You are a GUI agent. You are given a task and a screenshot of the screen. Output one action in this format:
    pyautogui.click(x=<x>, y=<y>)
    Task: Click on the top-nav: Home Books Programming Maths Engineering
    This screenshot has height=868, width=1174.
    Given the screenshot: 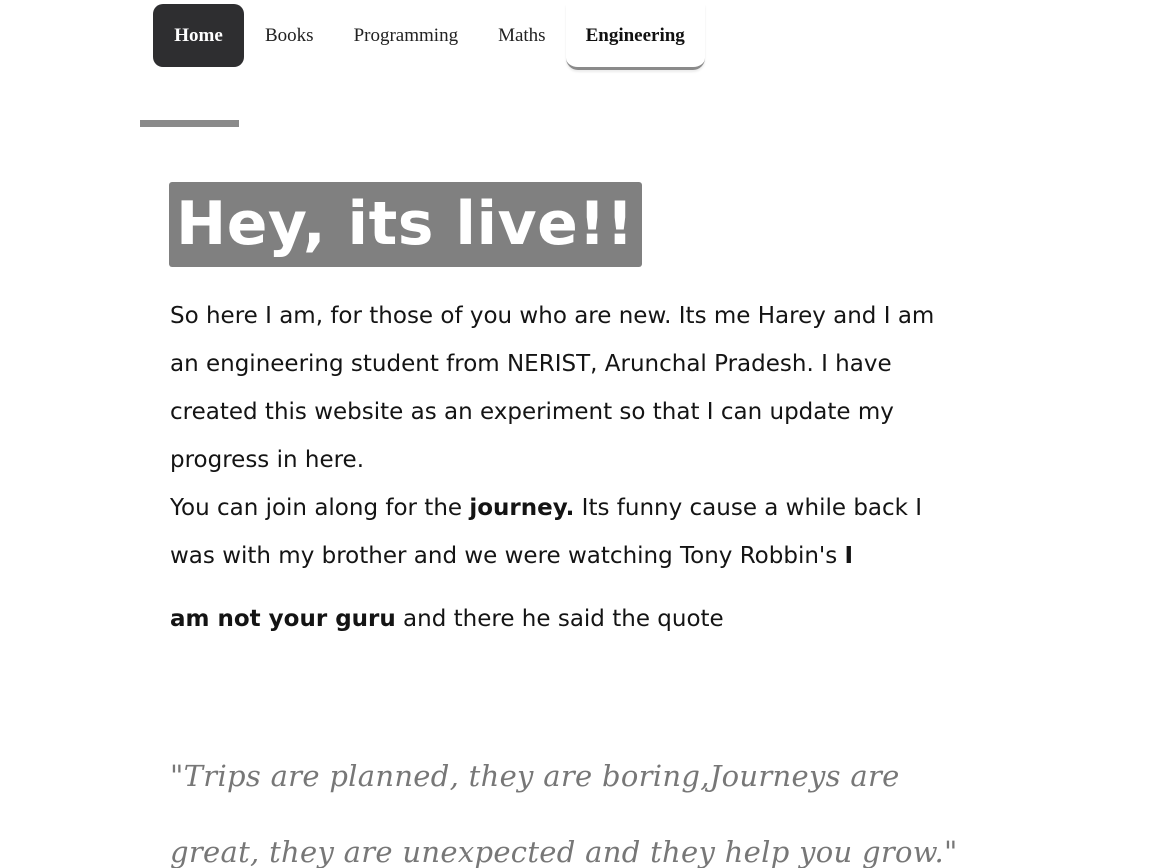 What is the action you would take?
    pyautogui.click(x=429, y=37)
    